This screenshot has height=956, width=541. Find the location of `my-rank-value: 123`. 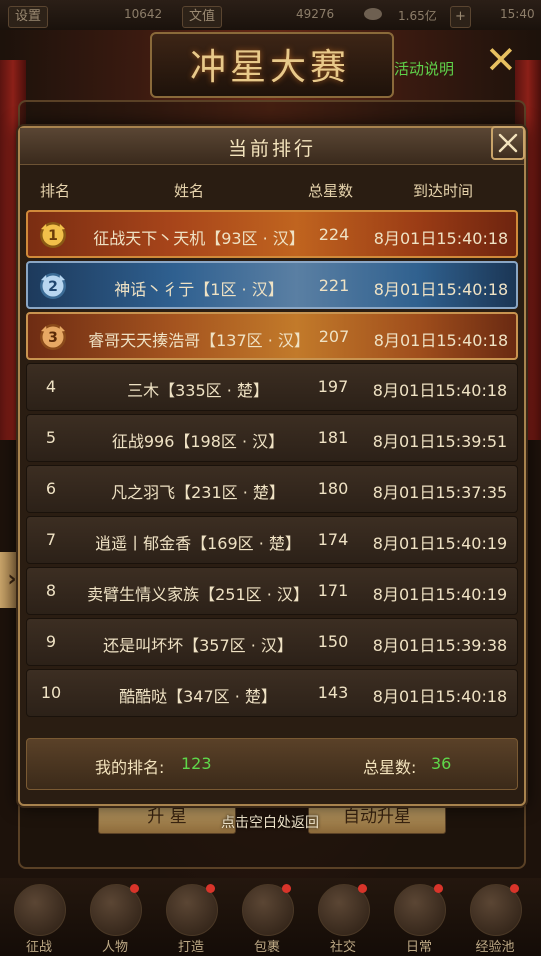

my-rank-value: 123 is located at coordinates (196, 763).